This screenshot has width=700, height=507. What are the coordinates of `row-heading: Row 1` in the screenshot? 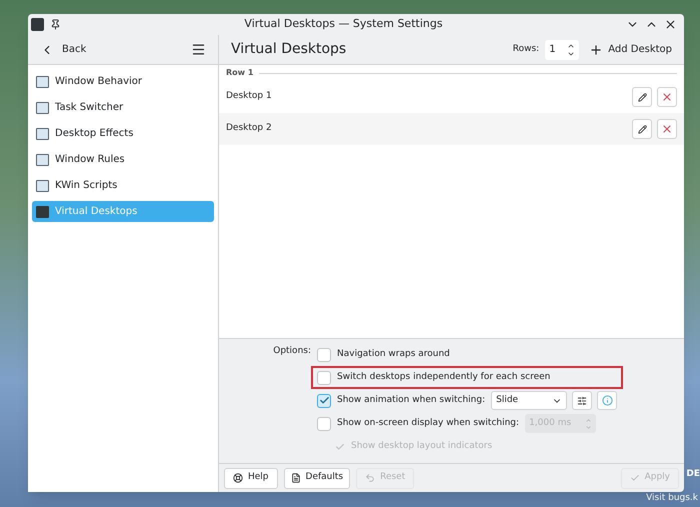 It's located at (240, 73).